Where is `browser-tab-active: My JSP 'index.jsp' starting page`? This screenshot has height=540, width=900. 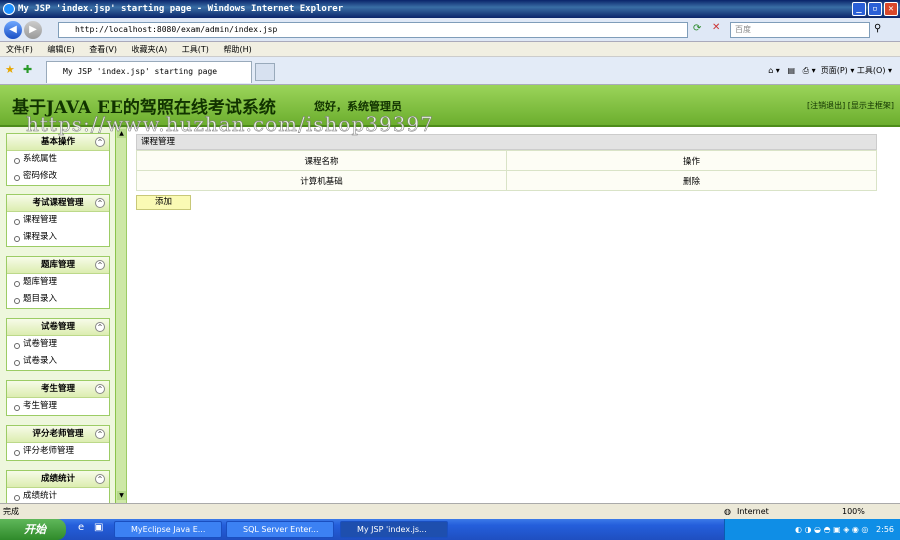 browser-tab-active: My JSP 'index.jsp' starting page is located at coordinates (149, 72).